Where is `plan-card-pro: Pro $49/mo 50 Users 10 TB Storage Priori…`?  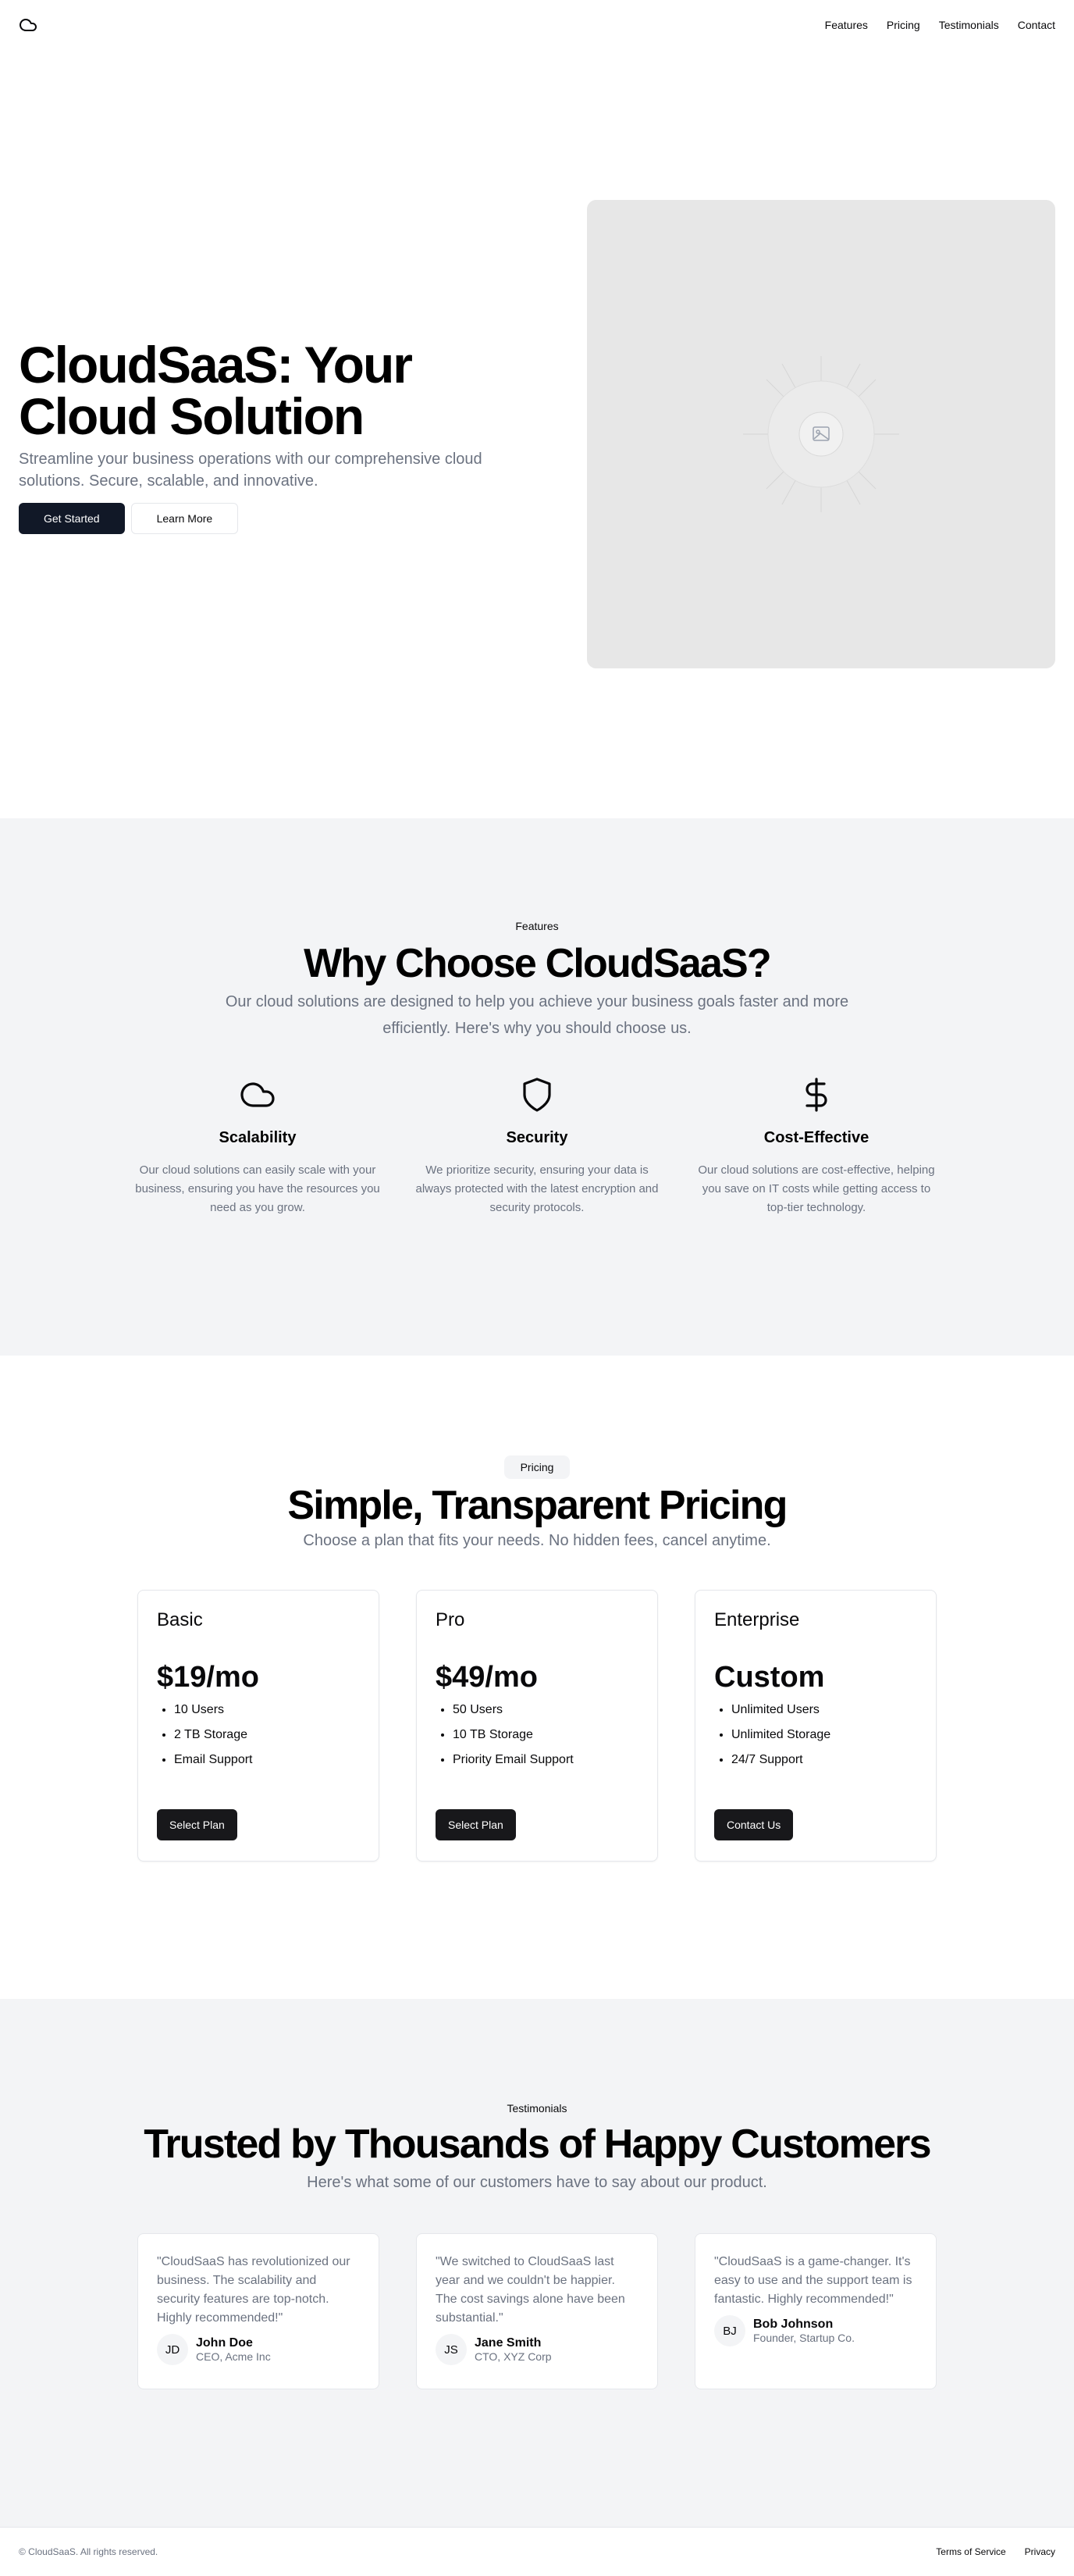
plan-card-pro: Pro $49/mo 50 Users 10 TB Storage Priori… is located at coordinates (537, 1726).